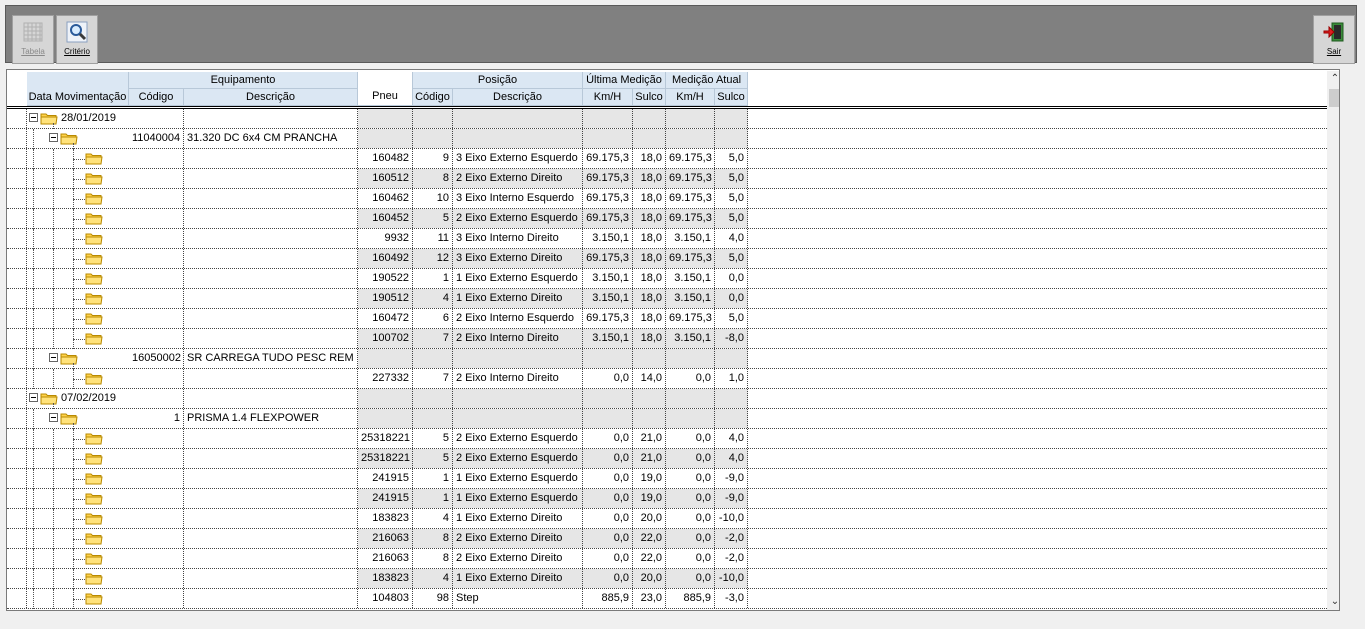 The height and width of the screenshot is (629, 1365). Describe the element at coordinates (690, 97) in the screenshot. I see `col-atual-km: Km/H` at that location.